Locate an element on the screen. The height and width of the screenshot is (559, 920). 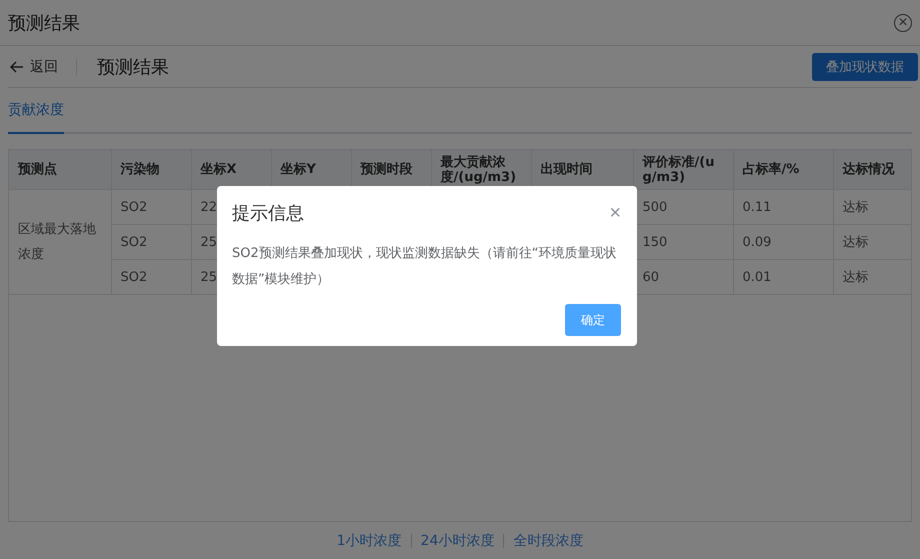
period-link: 1小时浓度 is located at coordinates (369, 541).